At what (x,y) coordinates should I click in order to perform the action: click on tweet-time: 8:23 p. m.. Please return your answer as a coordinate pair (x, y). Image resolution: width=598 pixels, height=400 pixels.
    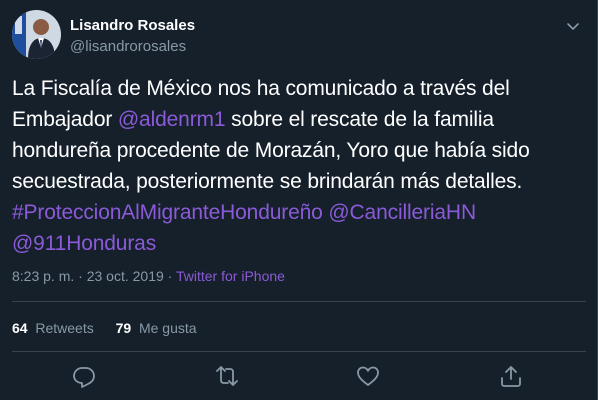
    Looking at the image, I should click on (43, 276).